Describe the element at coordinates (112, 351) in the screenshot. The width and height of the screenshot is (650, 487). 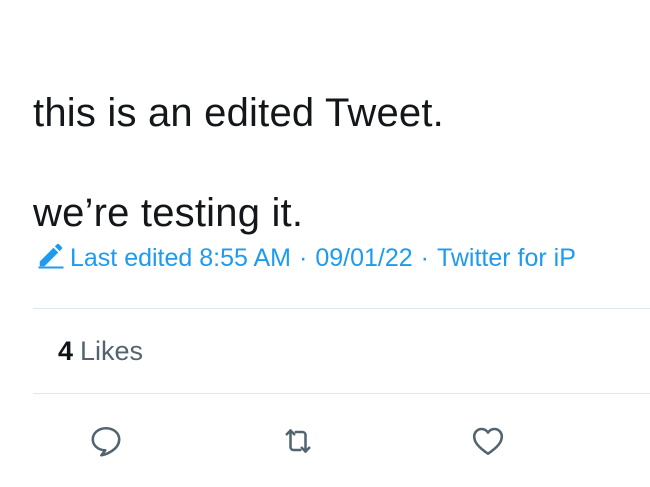
I see `likes-label: Likes` at that location.